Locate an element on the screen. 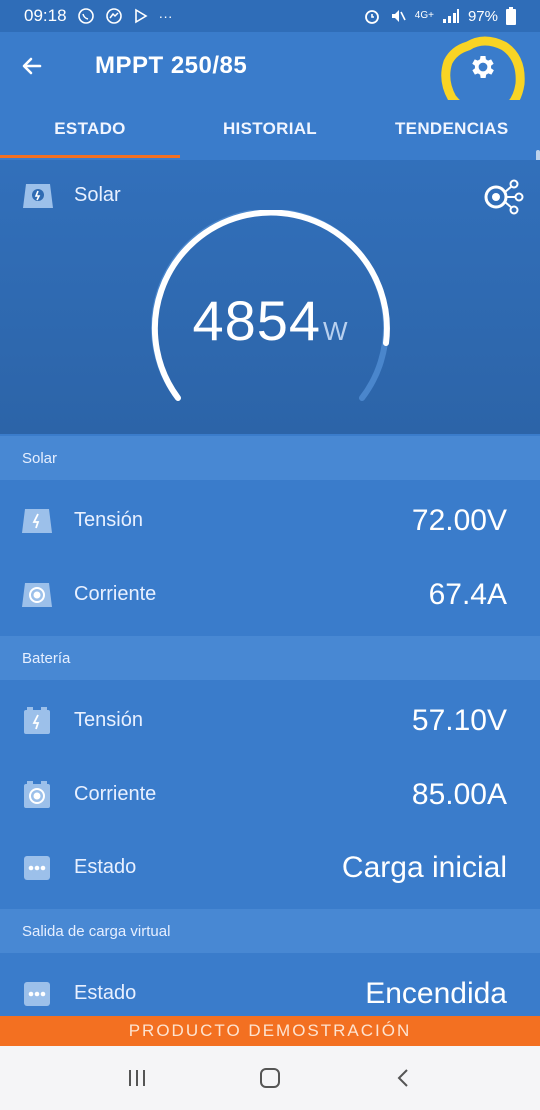  back-button is located at coordinates (32, 66).